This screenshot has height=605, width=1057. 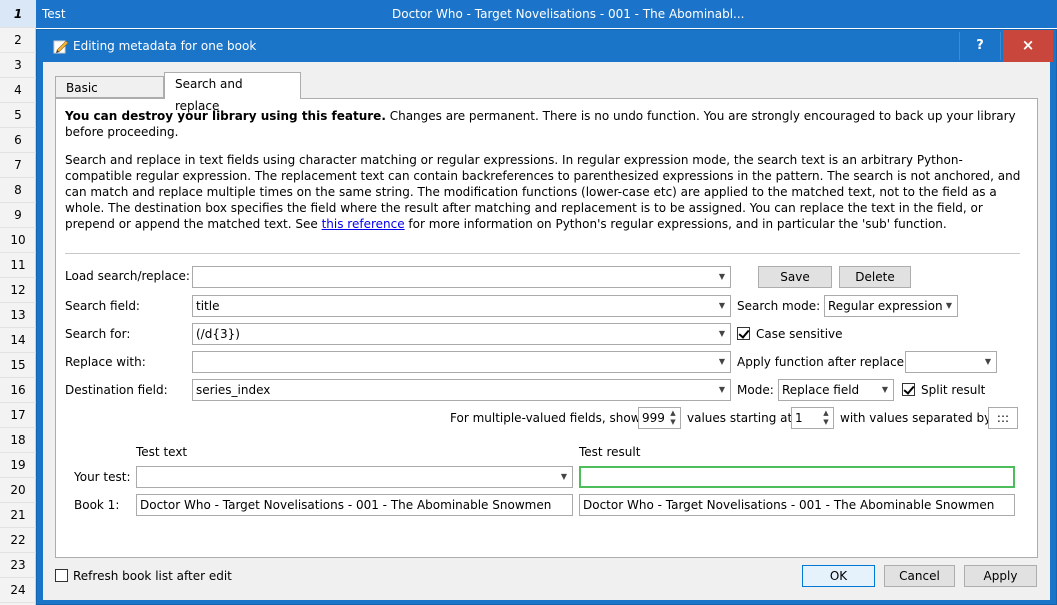 What do you see at coordinates (743, 333) in the screenshot?
I see `case-sensitive-checkbox` at bounding box center [743, 333].